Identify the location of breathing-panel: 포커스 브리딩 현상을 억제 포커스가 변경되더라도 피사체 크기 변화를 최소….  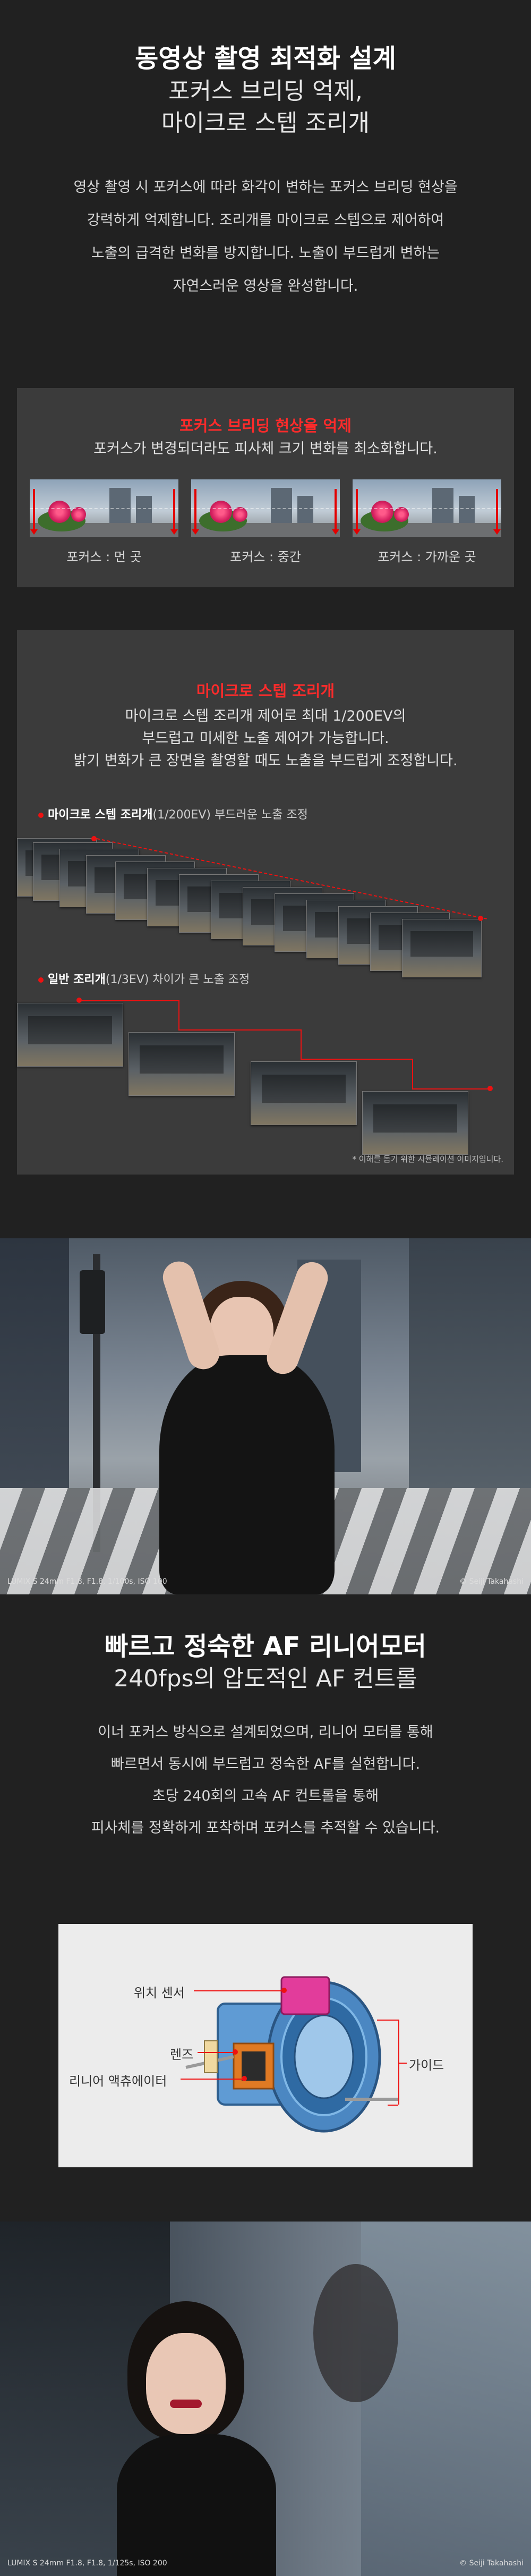
(265, 487).